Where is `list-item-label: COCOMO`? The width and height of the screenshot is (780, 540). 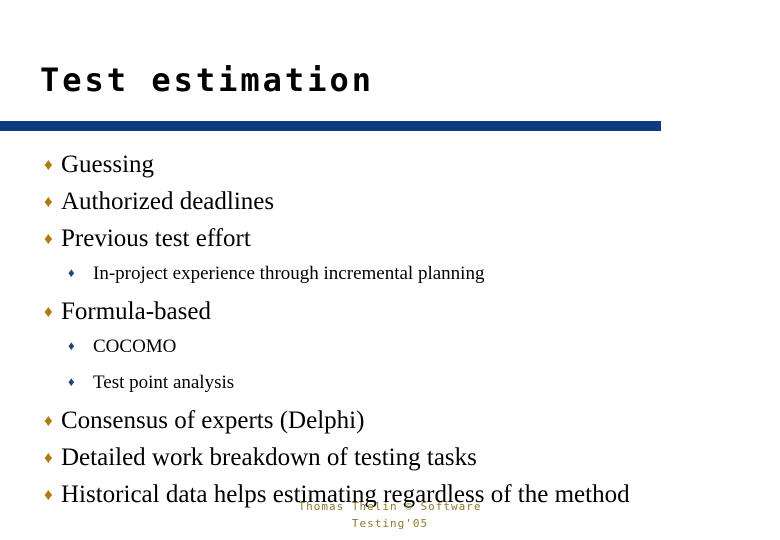 list-item-label: COCOMO is located at coordinates (135, 346).